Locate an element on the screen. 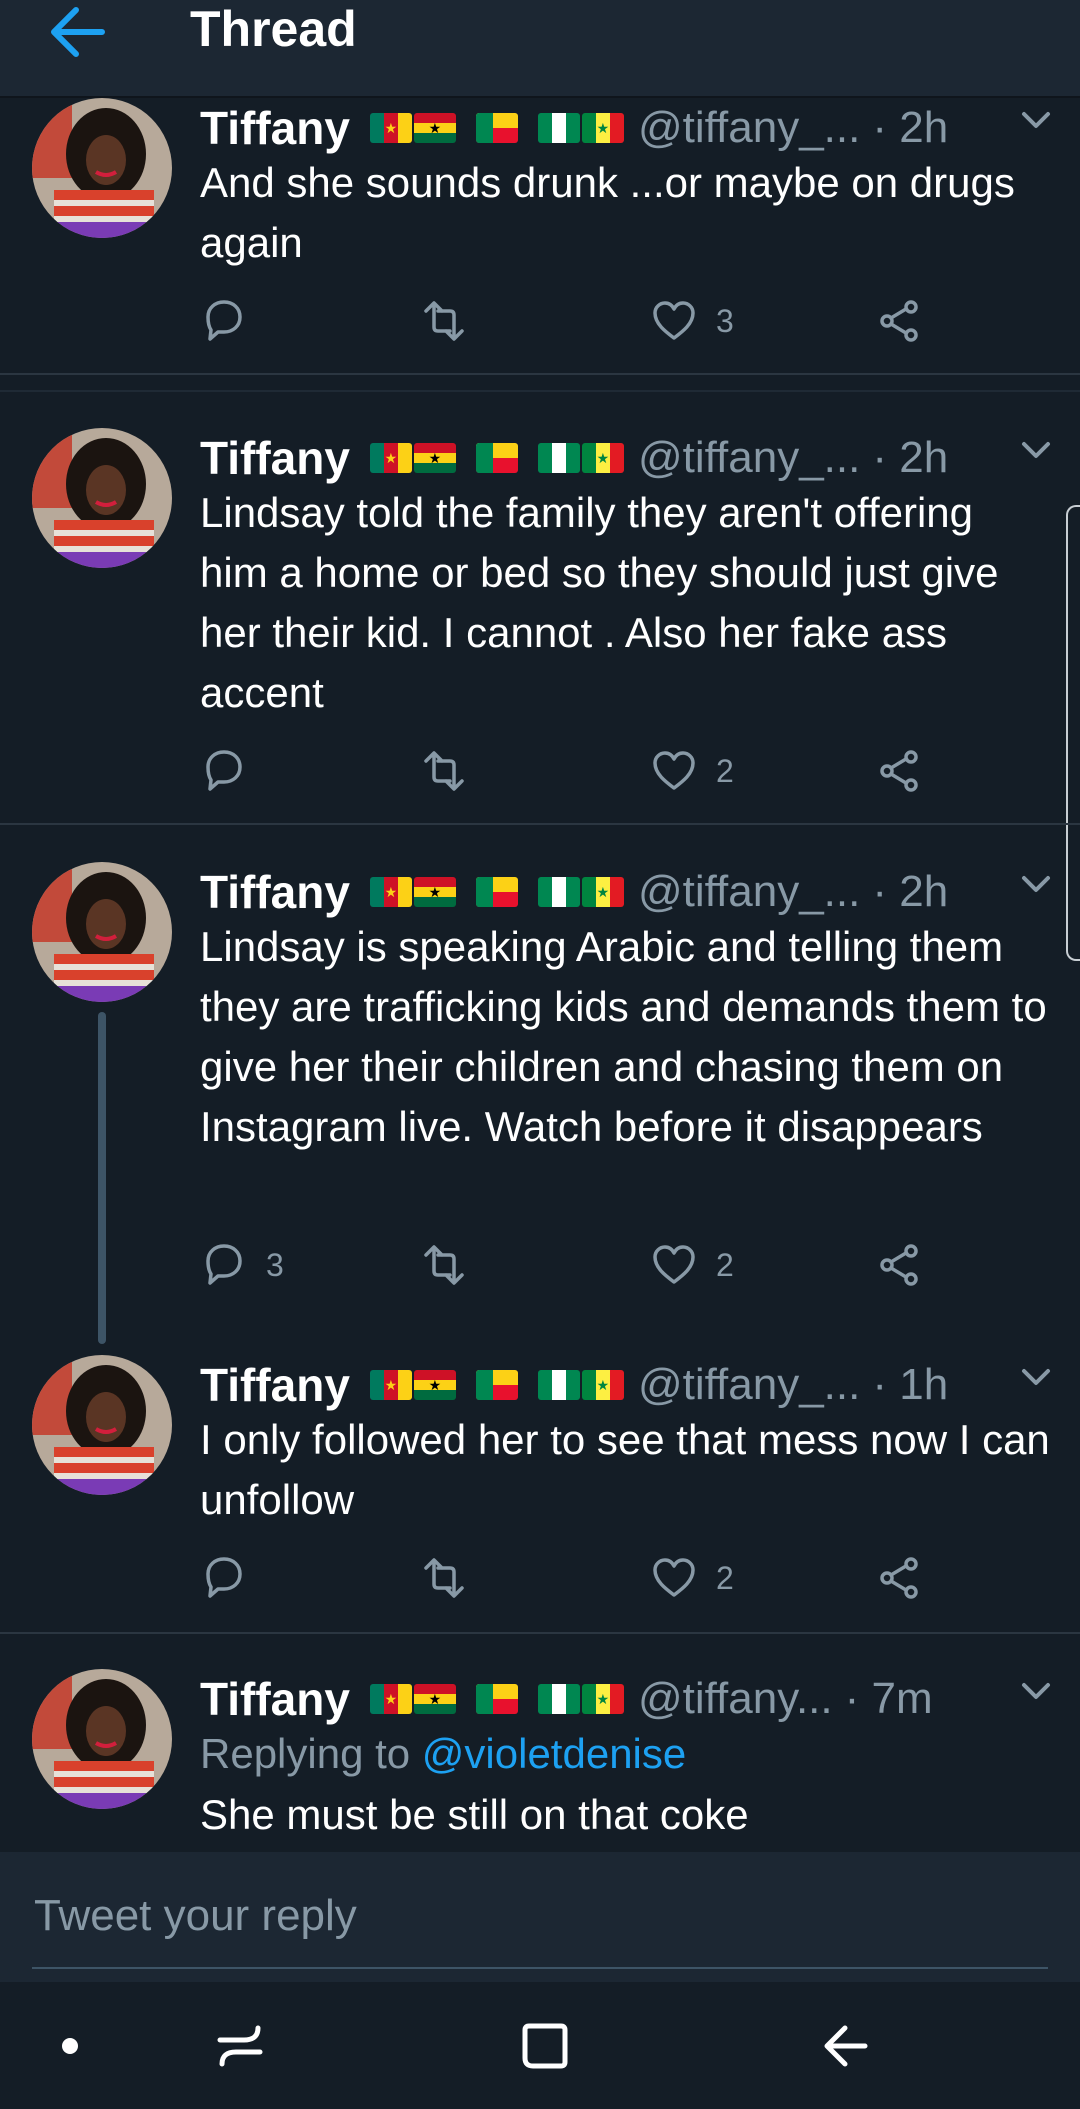 The image size is (1080, 2109). system-back-button is located at coordinates (845, 2045).